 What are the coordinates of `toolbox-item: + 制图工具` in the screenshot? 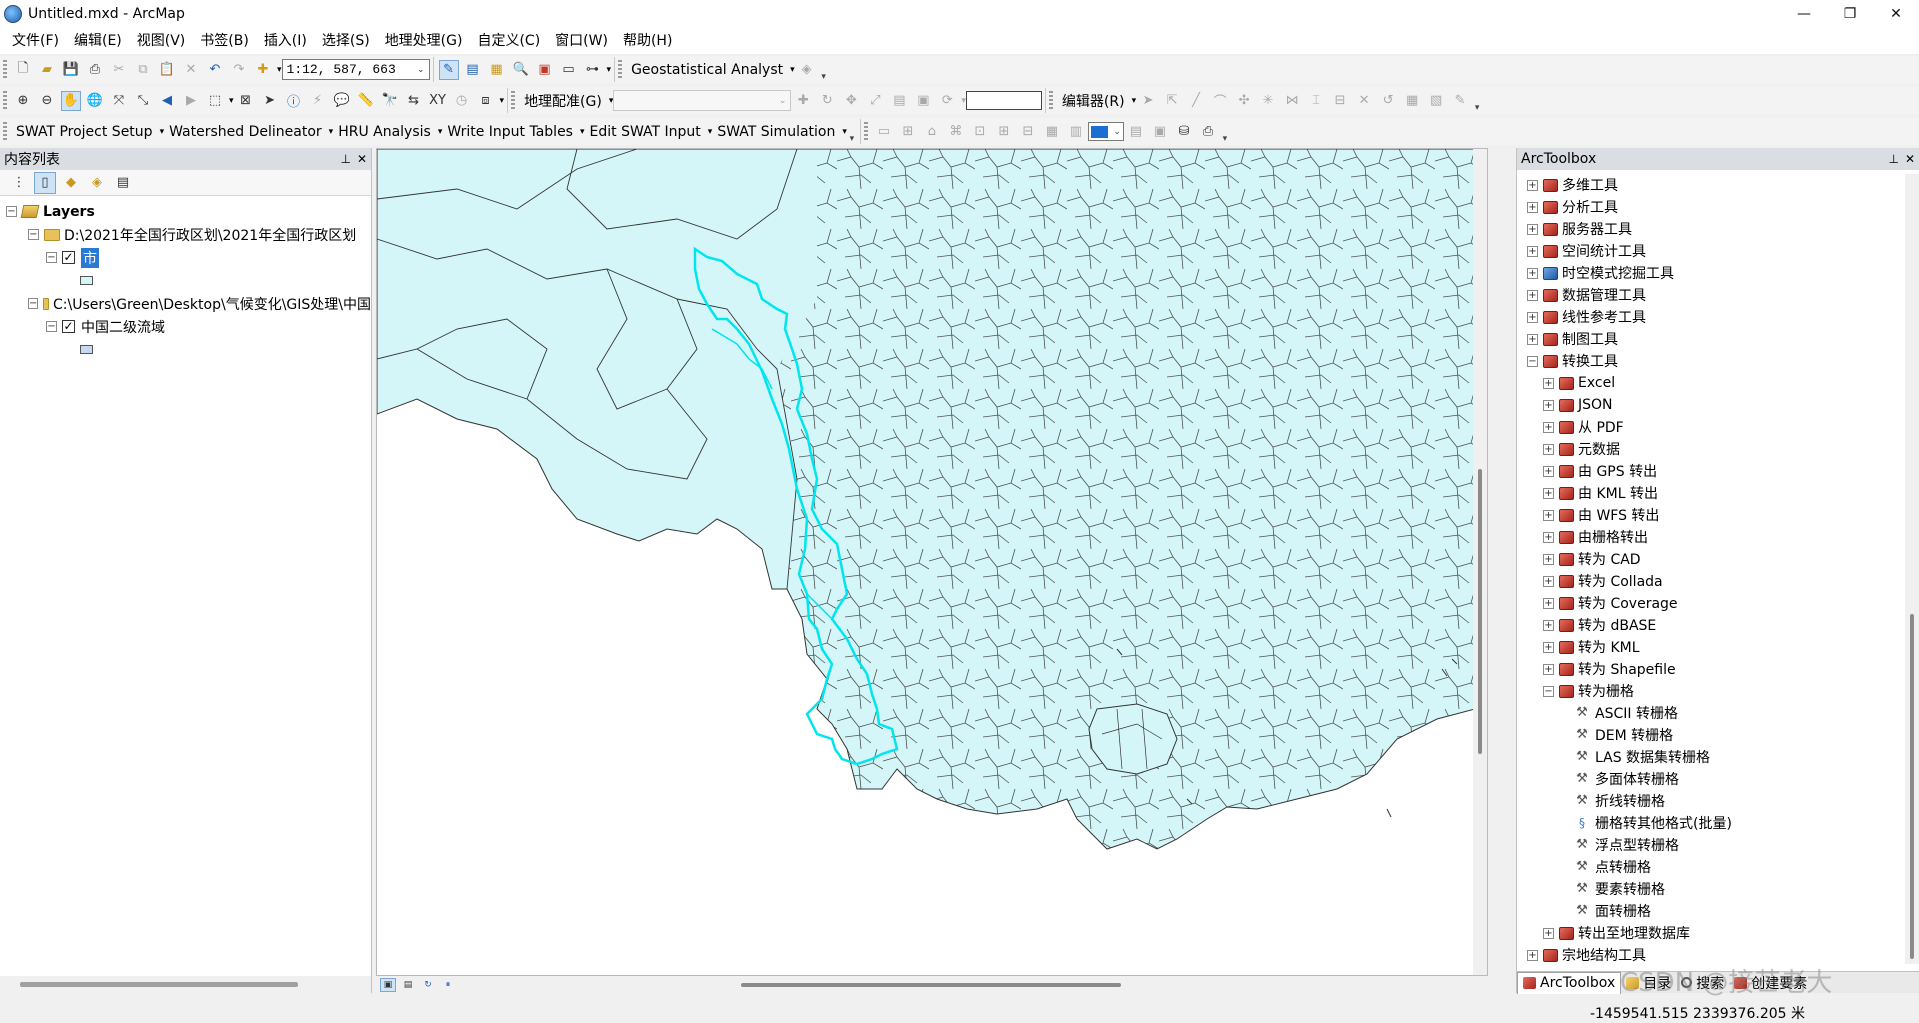 It's located at (1711, 339).